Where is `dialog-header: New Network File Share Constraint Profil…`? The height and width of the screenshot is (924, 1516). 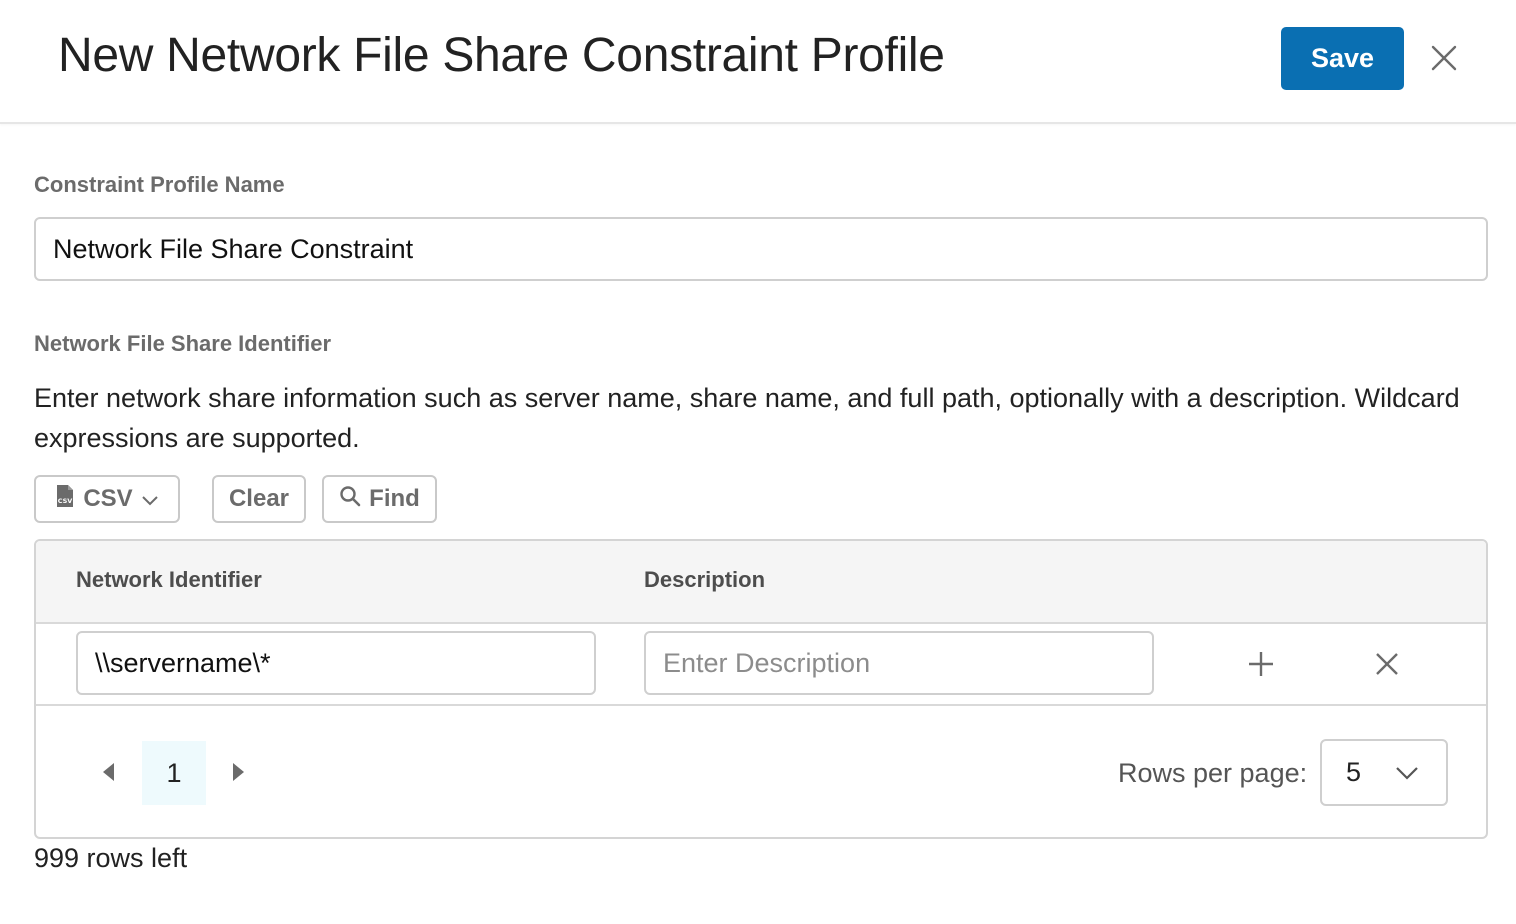
dialog-header: New Network File Share Constraint Profil… is located at coordinates (758, 62).